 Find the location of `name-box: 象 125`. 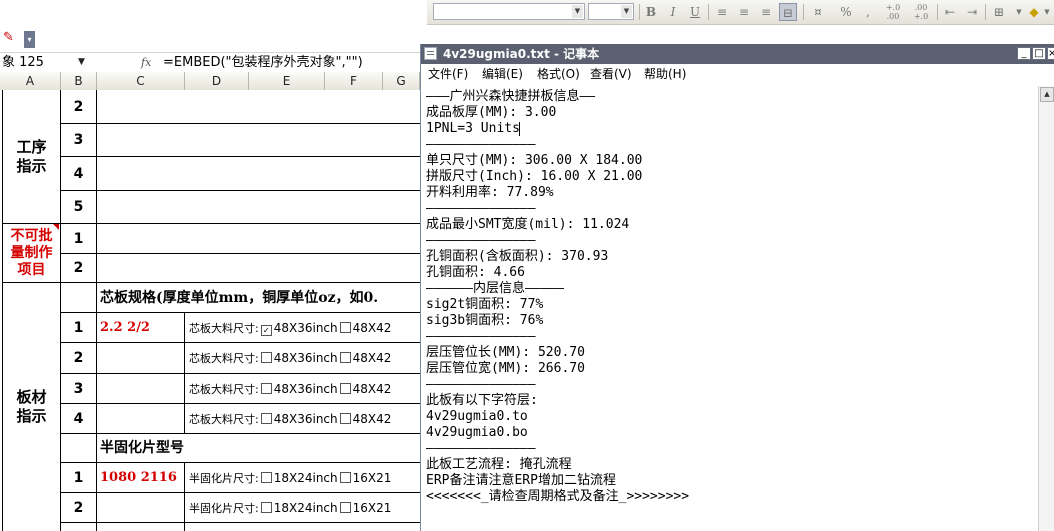

name-box: 象 125 is located at coordinates (45, 62).